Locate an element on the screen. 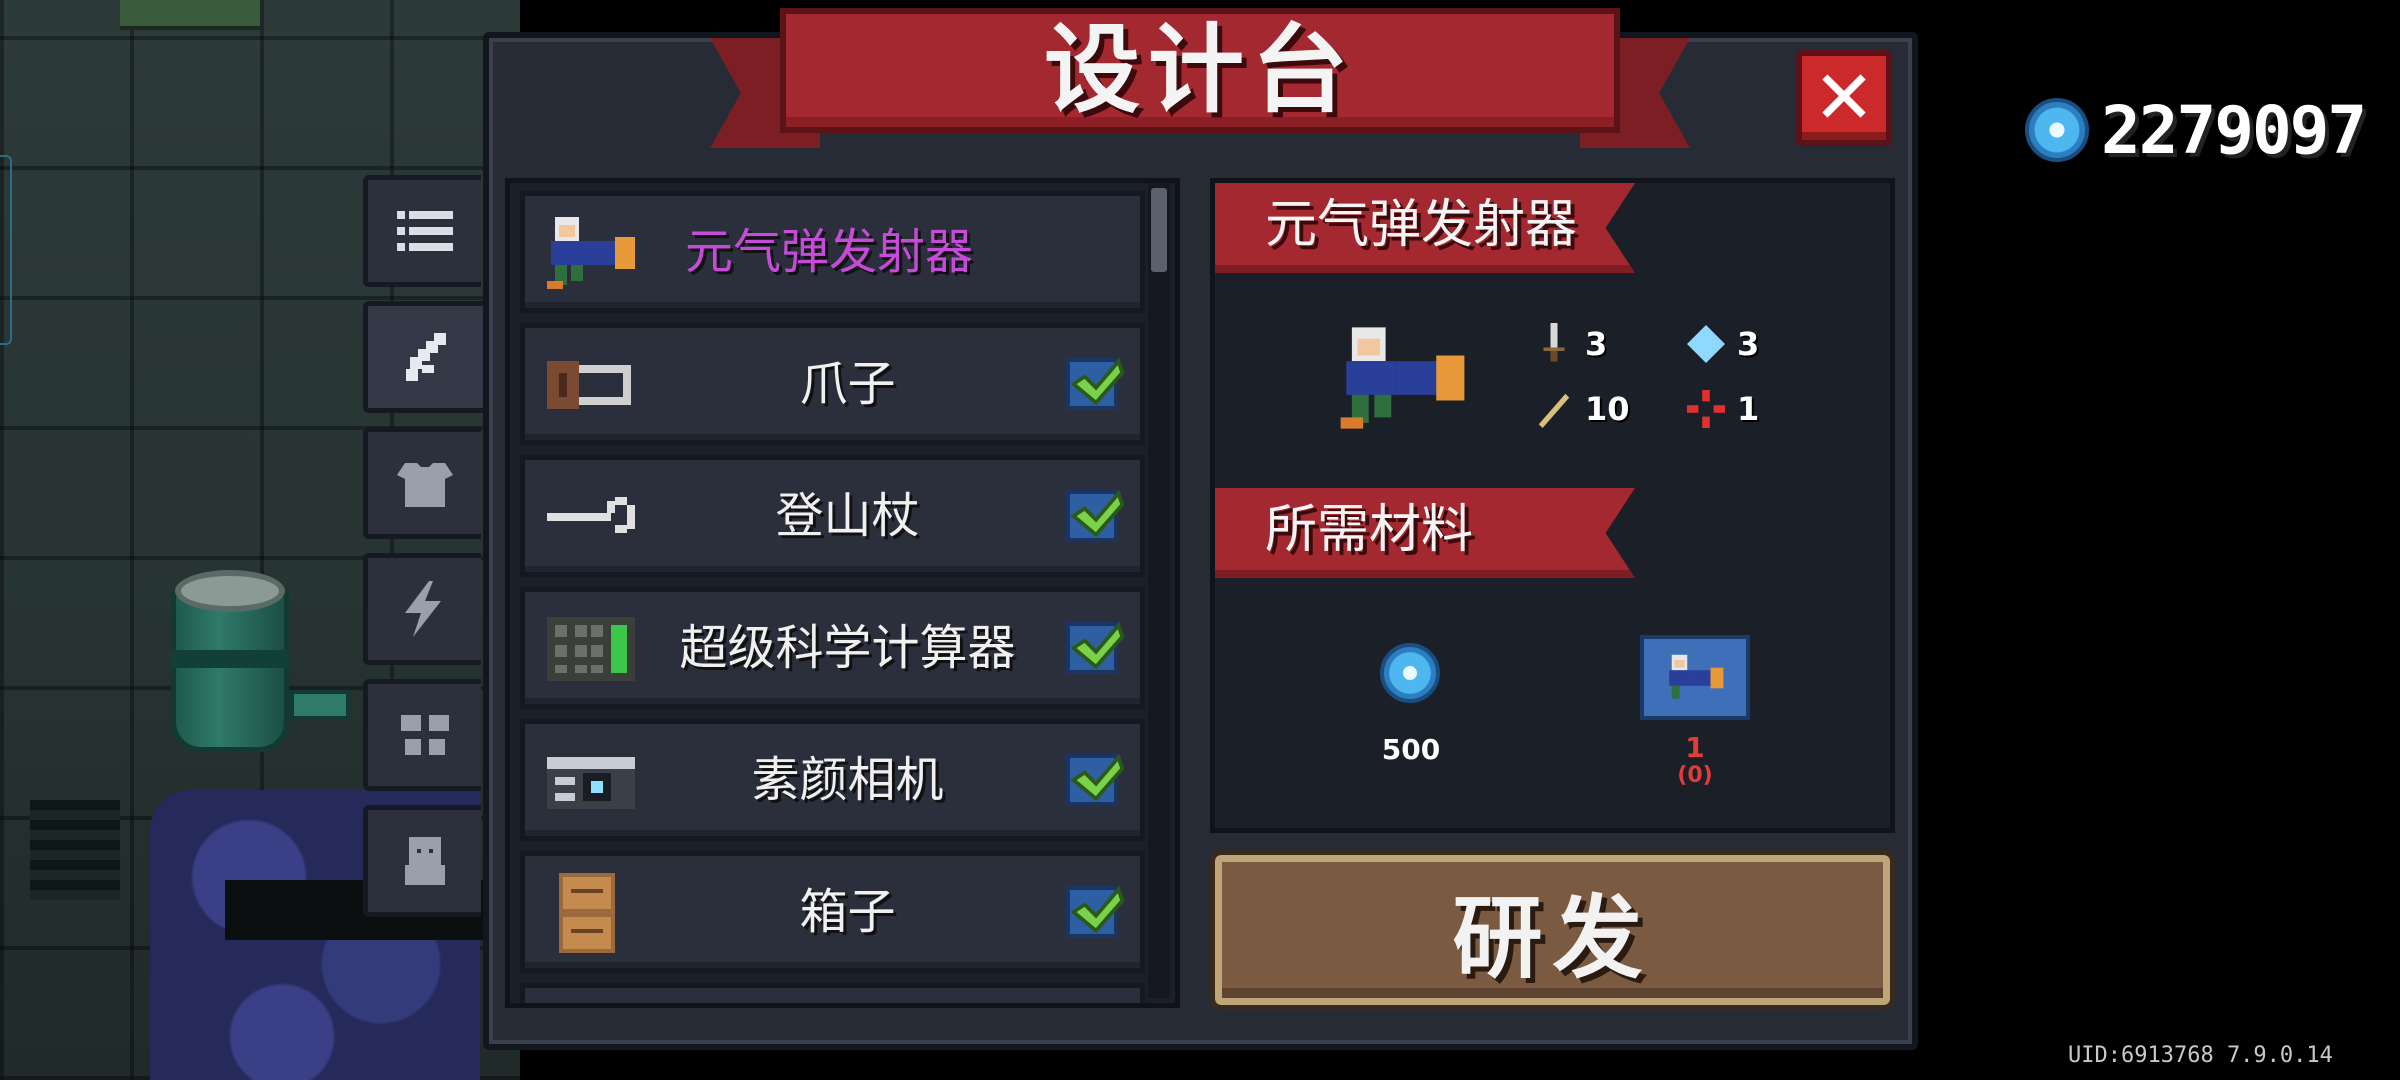 The height and width of the screenshot is (1080, 2400). stat-energy: 3 is located at coordinates (1723, 344).